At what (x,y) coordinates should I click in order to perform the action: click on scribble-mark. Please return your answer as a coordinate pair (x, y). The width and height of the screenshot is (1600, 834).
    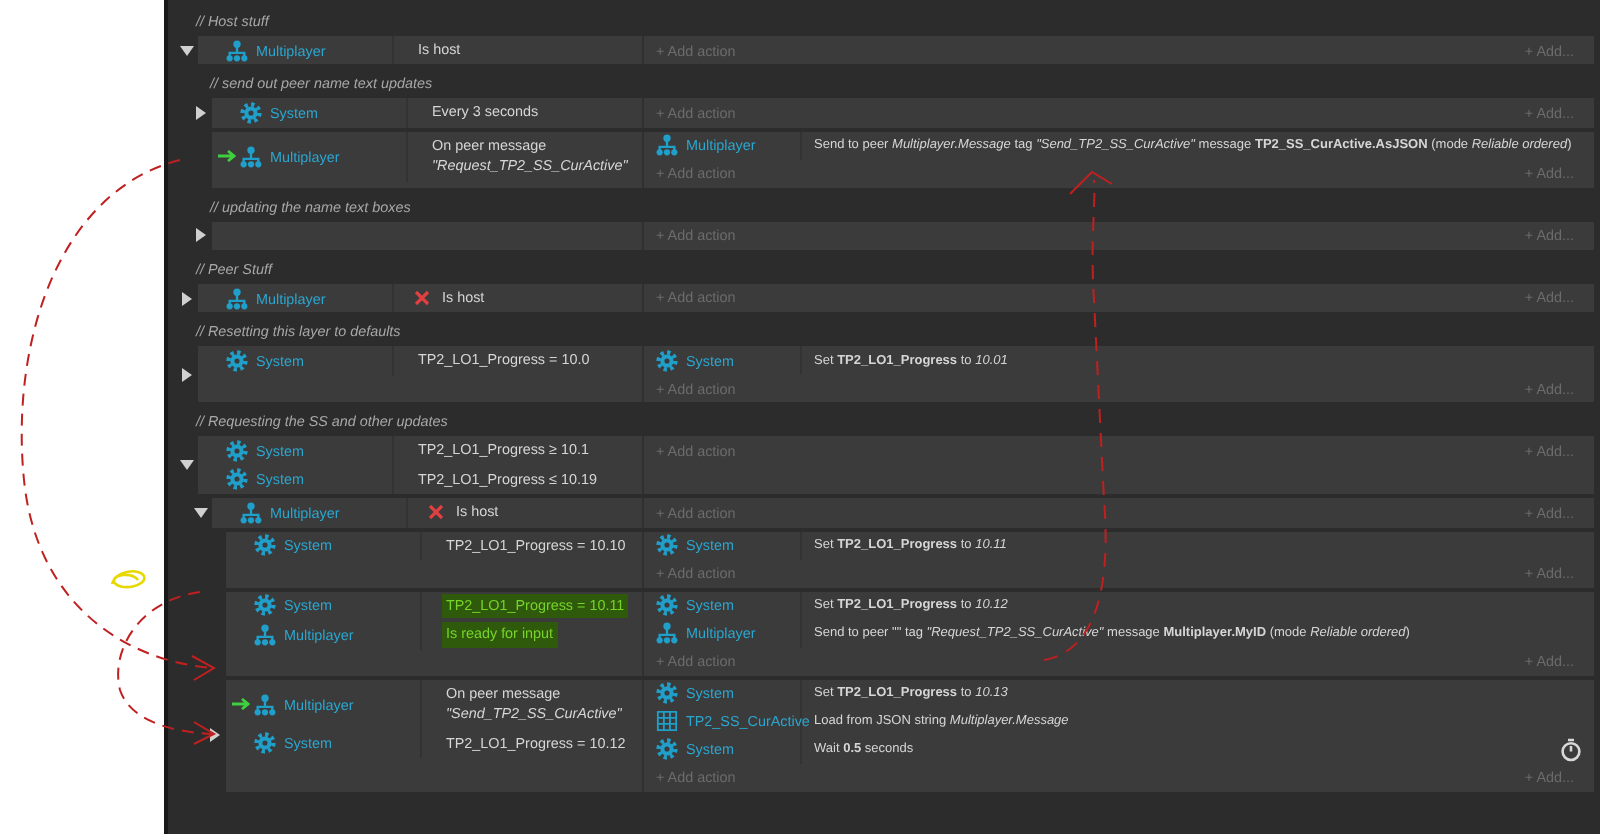
    Looking at the image, I should click on (128, 579).